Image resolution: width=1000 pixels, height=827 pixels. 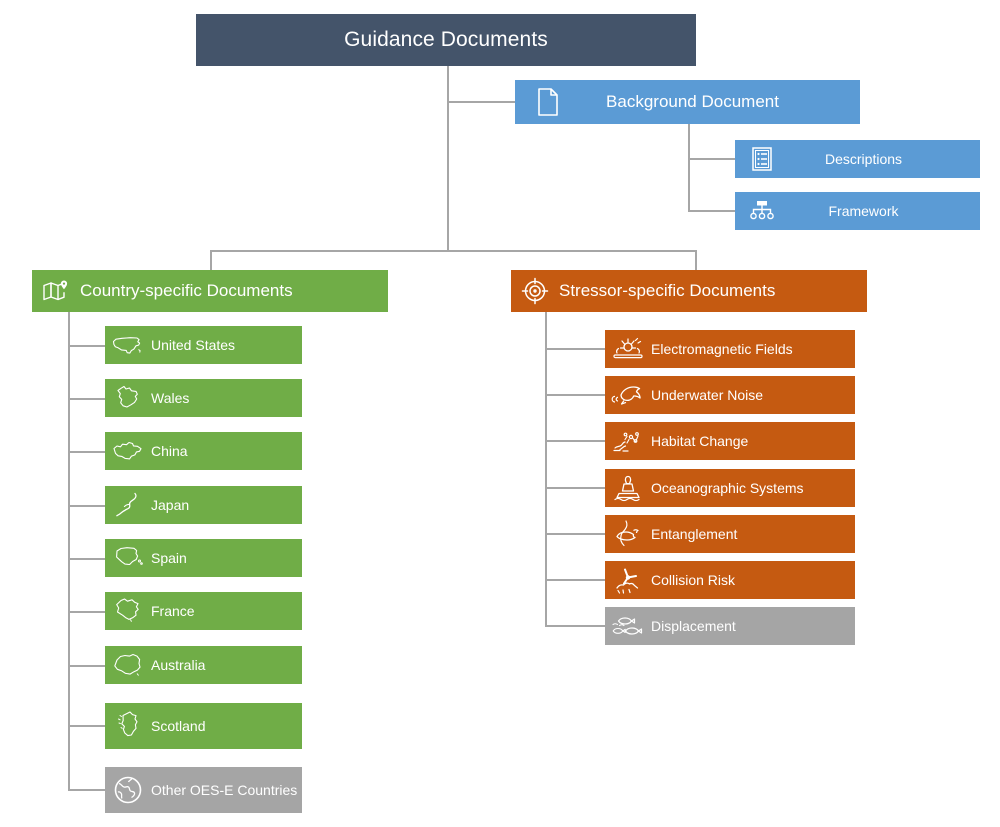 What do you see at coordinates (69, 551) in the screenshot?
I see `connector-country-spine` at bounding box center [69, 551].